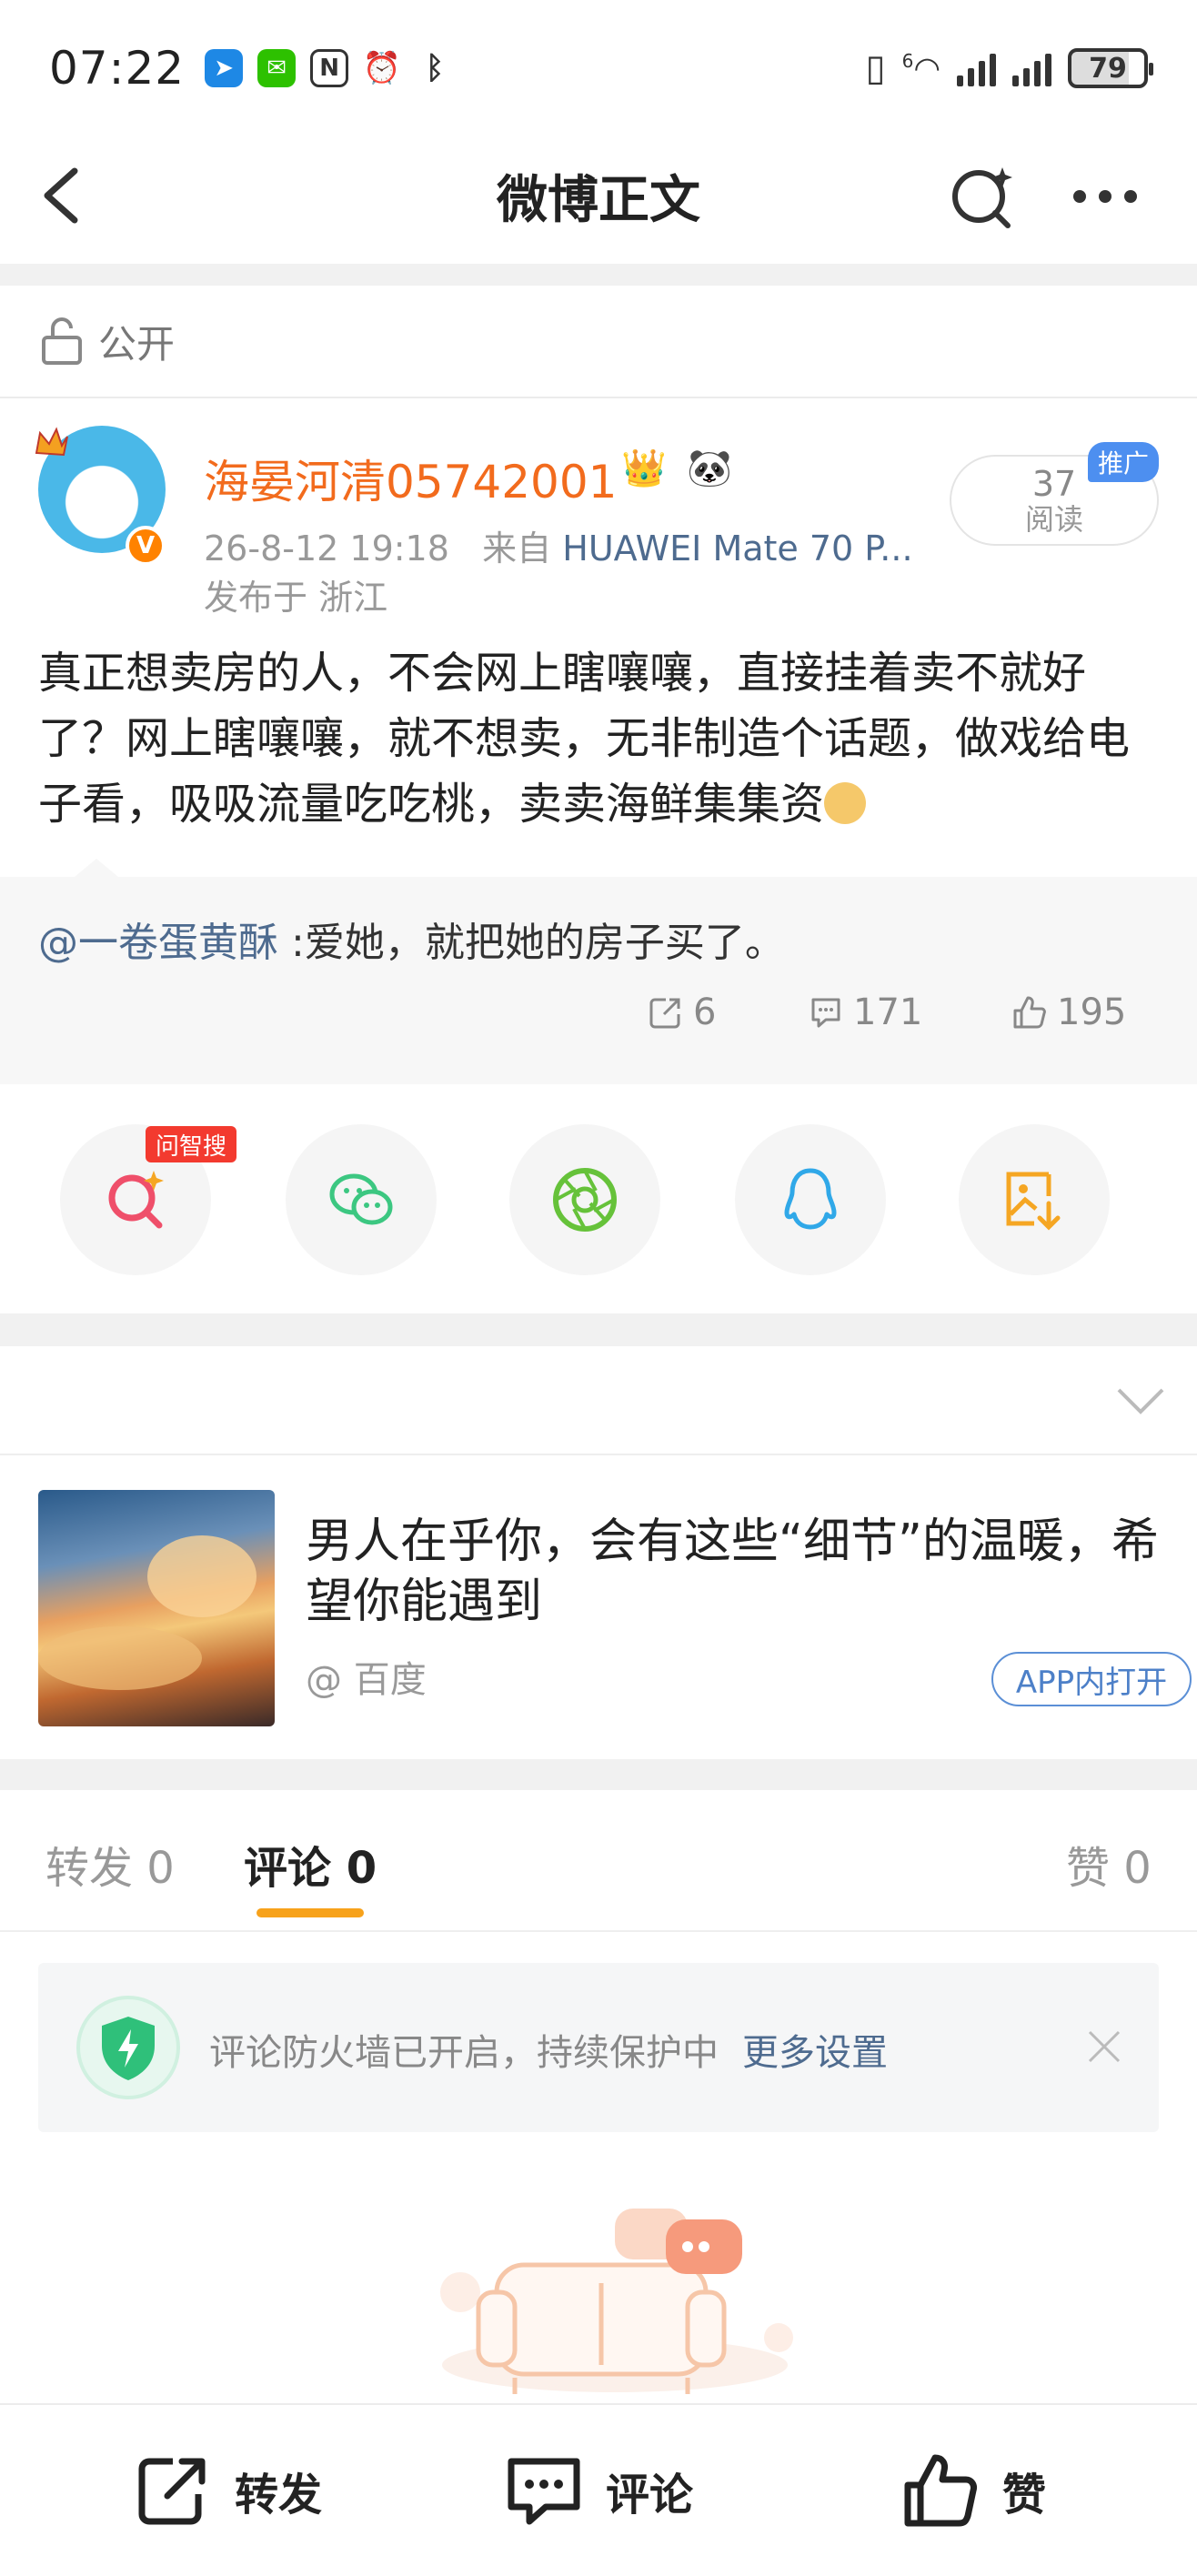  What do you see at coordinates (51, 442) in the screenshot?
I see `fan-badge-icon` at bounding box center [51, 442].